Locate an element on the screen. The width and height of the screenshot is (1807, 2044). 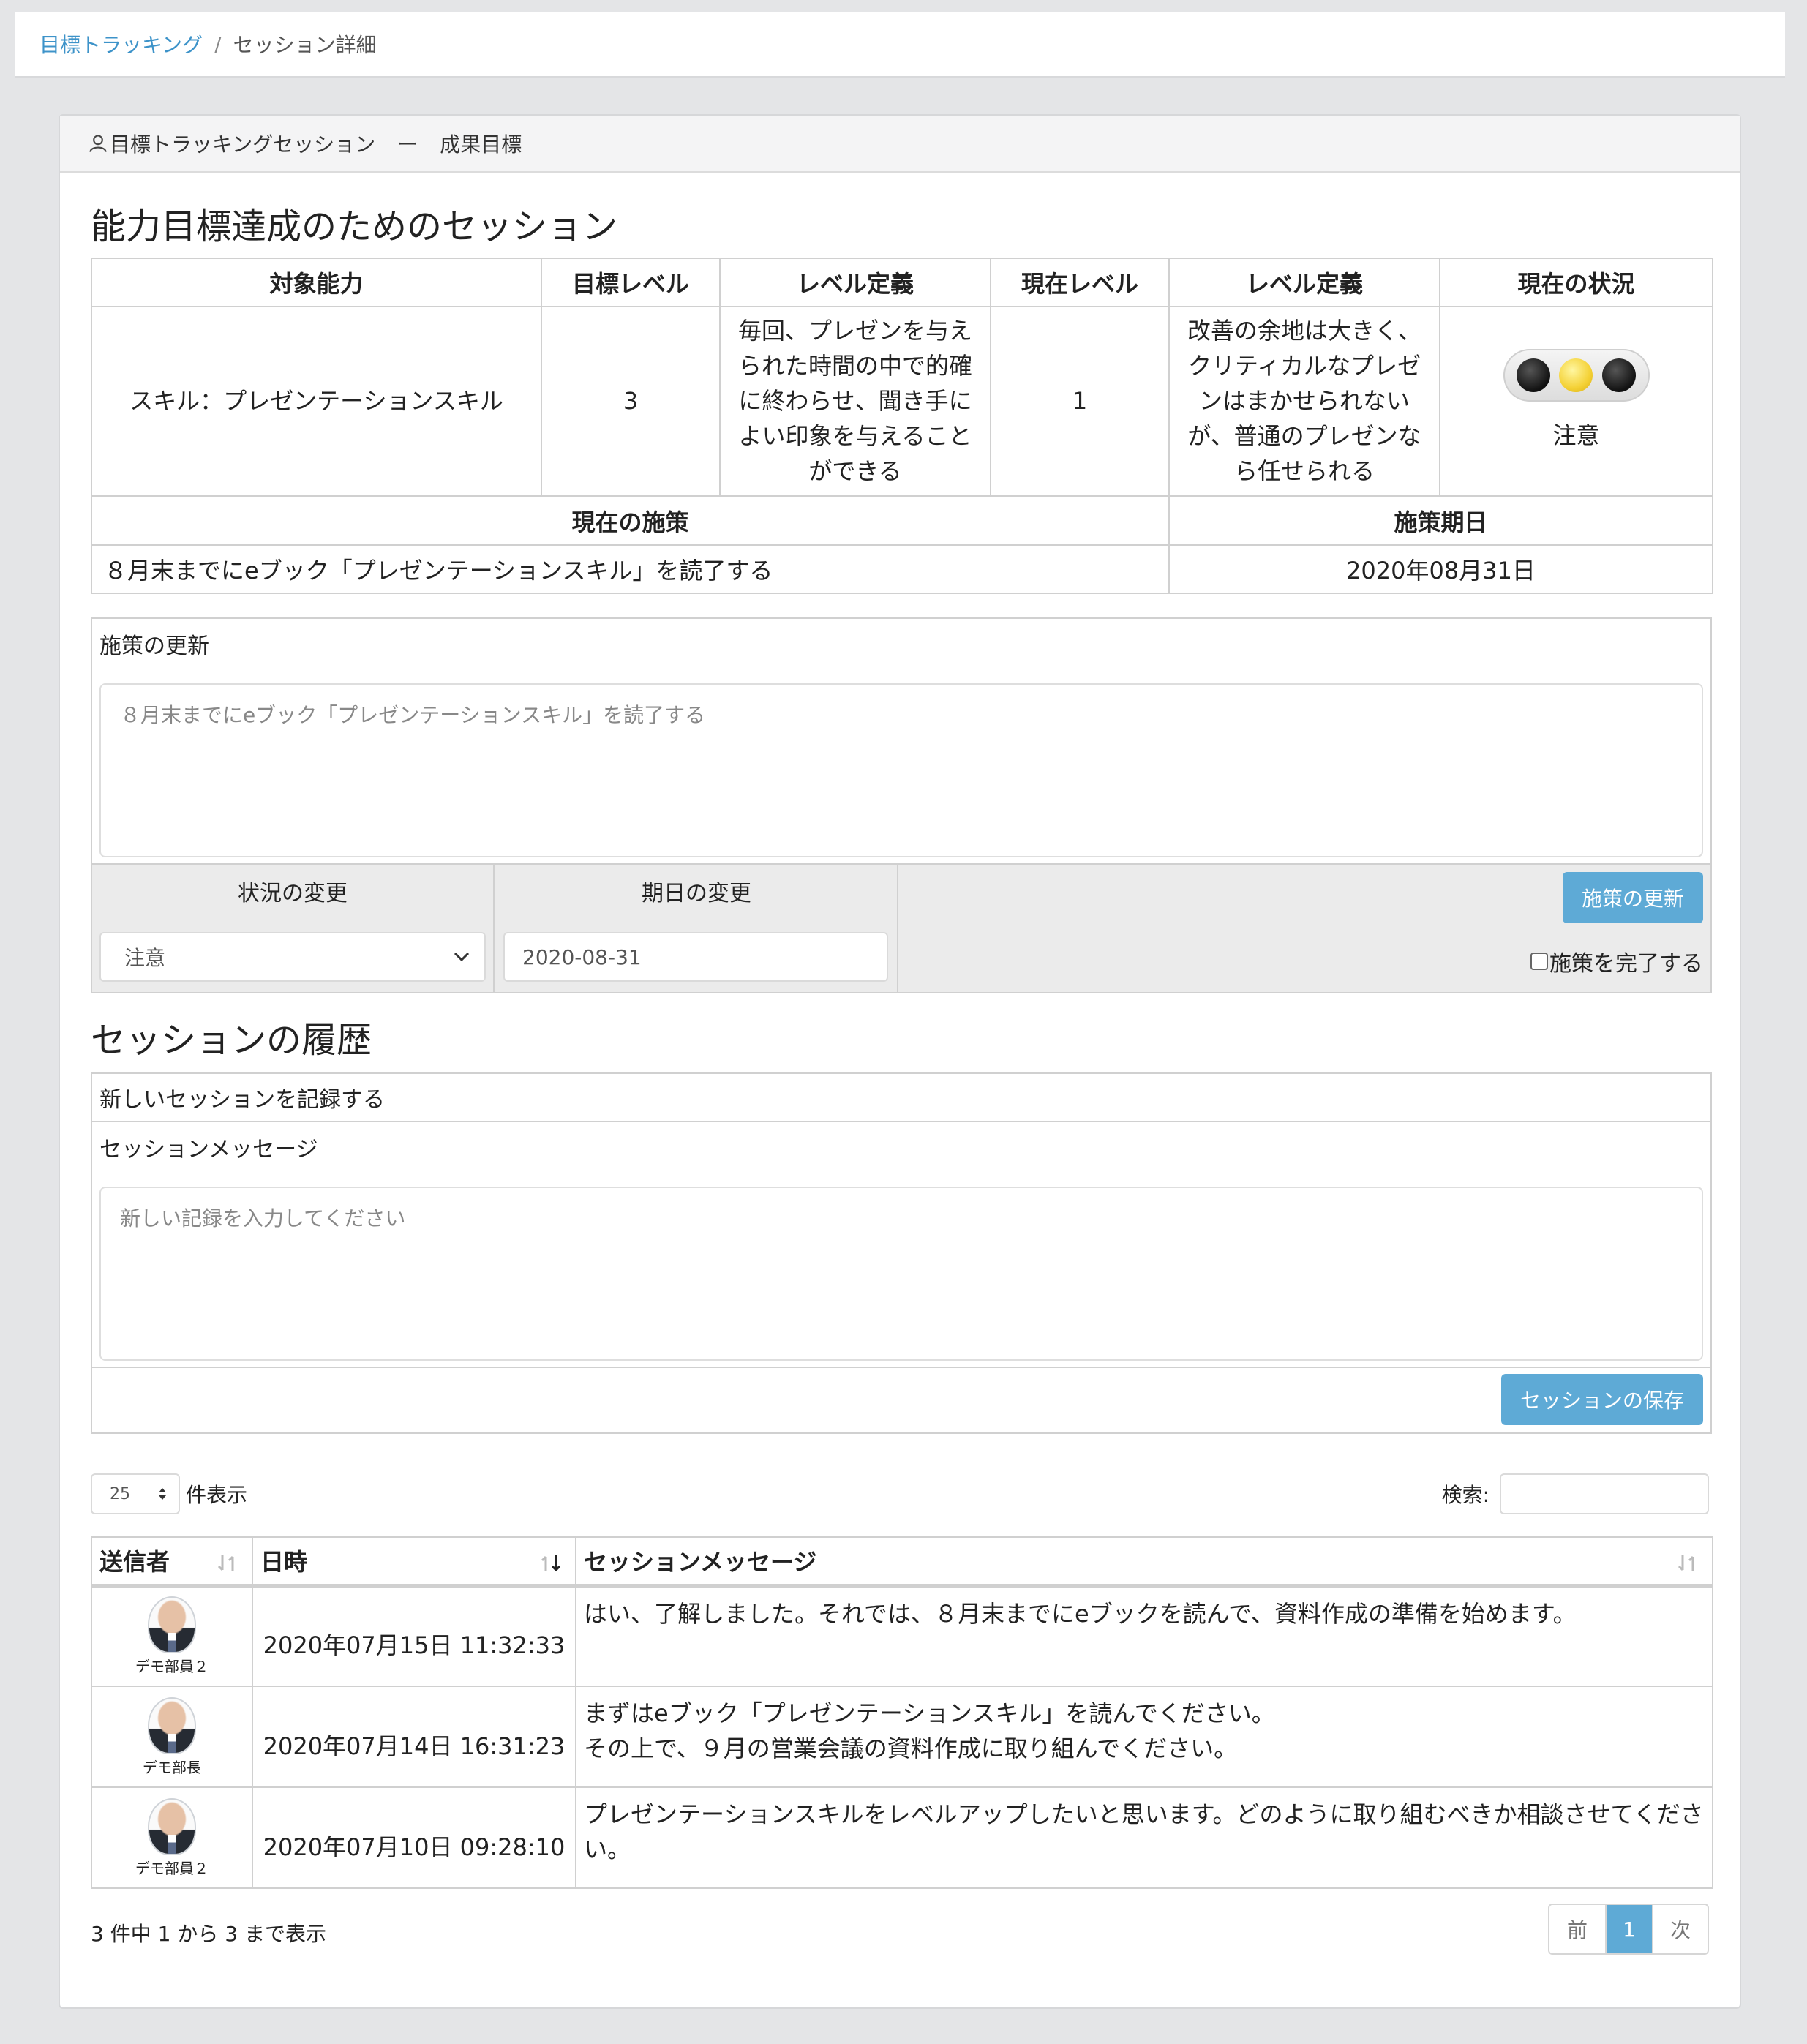
complete-label: 施策を完了する is located at coordinates (1626, 964).